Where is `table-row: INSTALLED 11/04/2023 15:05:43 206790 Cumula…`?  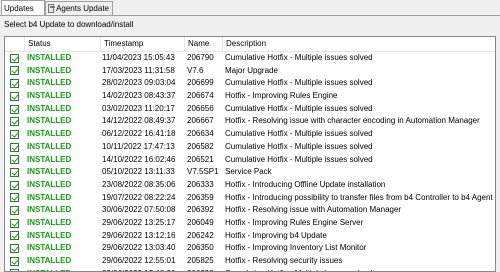
table-row: INSTALLED 11/04/2023 15:05:43 206790 Cumula… is located at coordinates (250, 58).